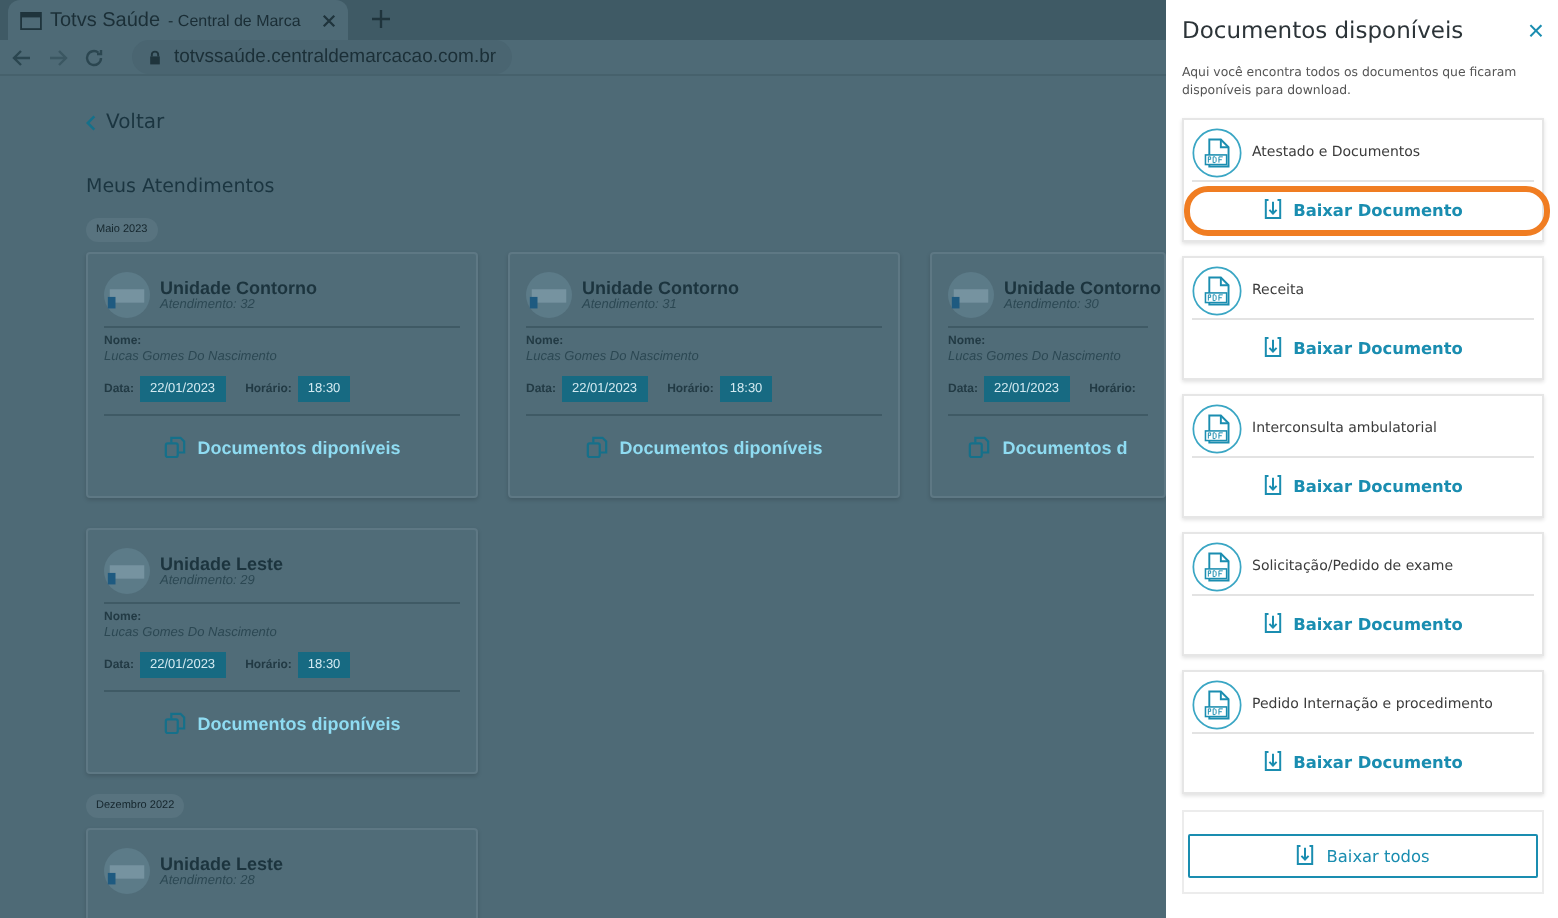 The width and height of the screenshot is (1558, 918). I want to click on drawer-title: Documentos disponíveis, so click(1323, 30).